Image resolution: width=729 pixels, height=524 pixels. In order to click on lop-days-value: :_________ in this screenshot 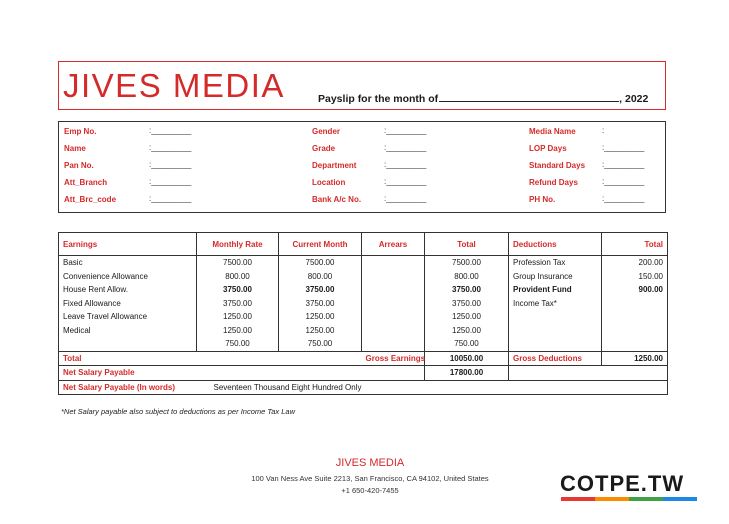, I will do `click(623, 147)`.